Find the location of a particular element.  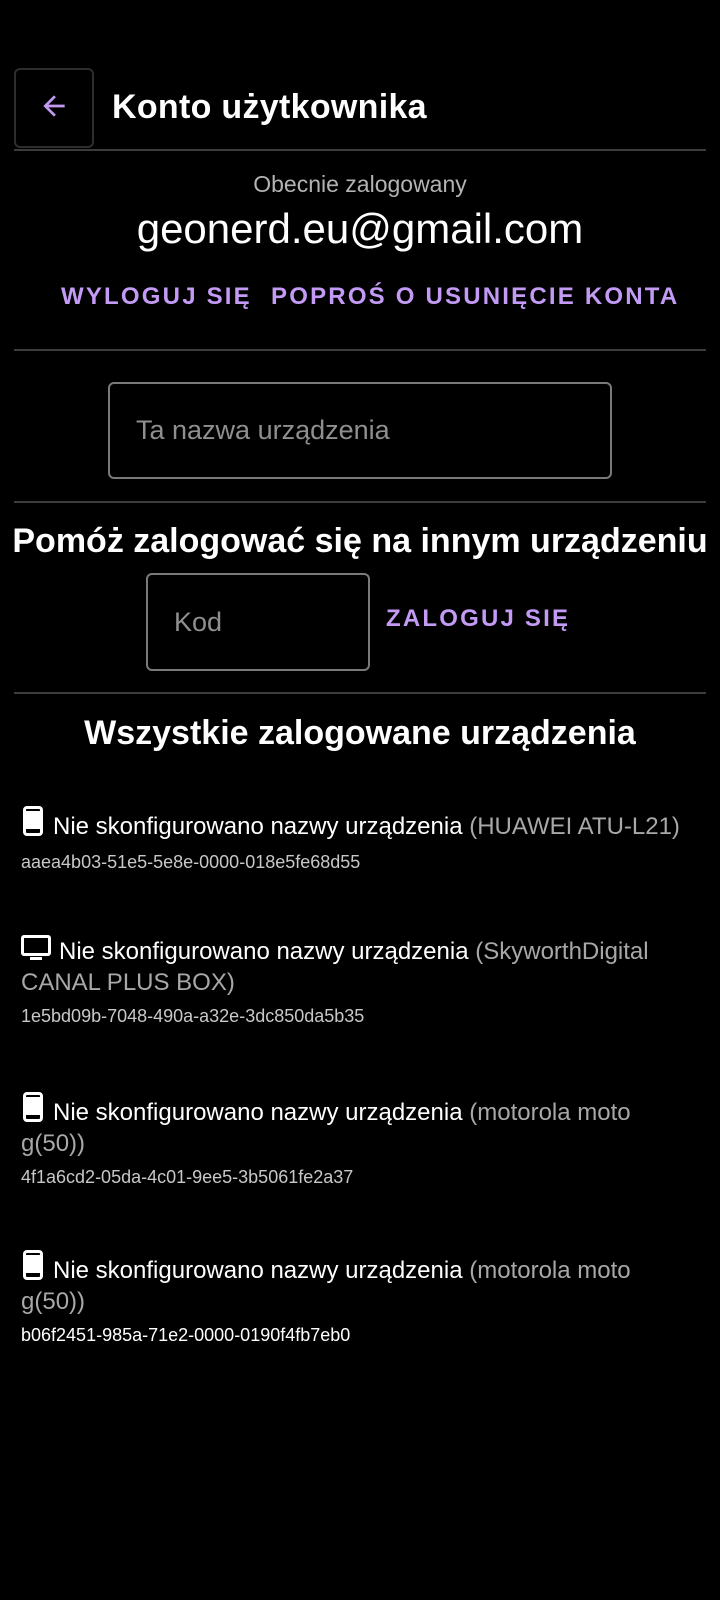

device-id: 4f1a6cd2-05da-4c01-9ee5-3b5061fe2a37 is located at coordinates (187, 1177).